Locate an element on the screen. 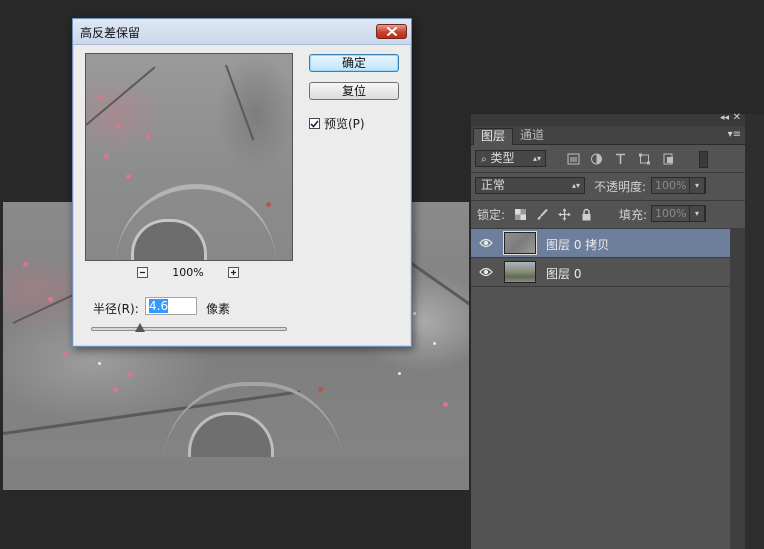  blend-mode-value: 正常 is located at coordinates (493, 185).